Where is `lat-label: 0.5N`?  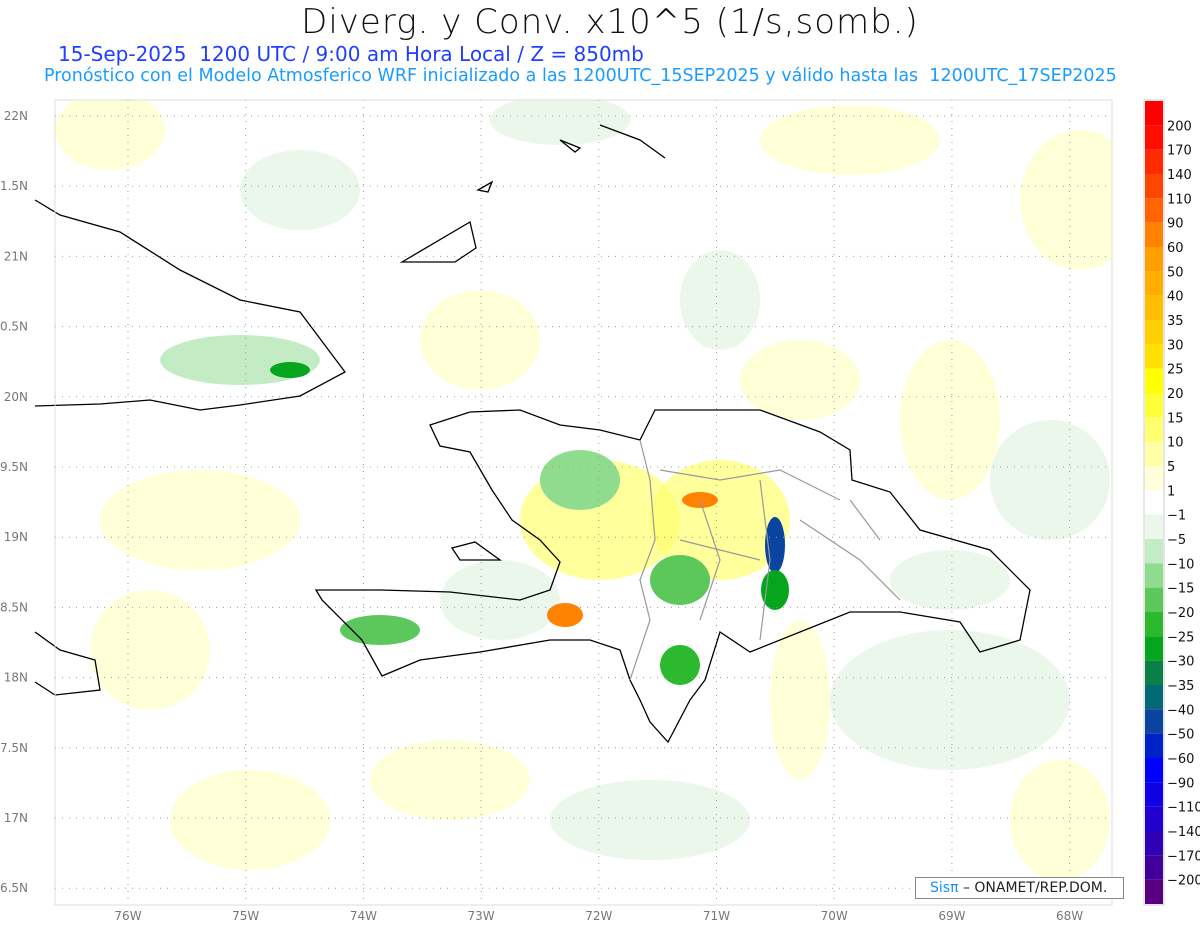 lat-label: 0.5N is located at coordinates (14, 327).